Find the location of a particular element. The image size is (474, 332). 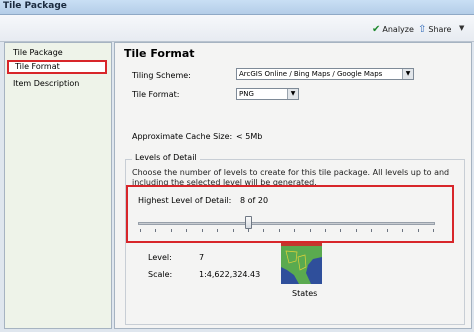

tile-format-select: PNG ▼ is located at coordinates (267, 94).